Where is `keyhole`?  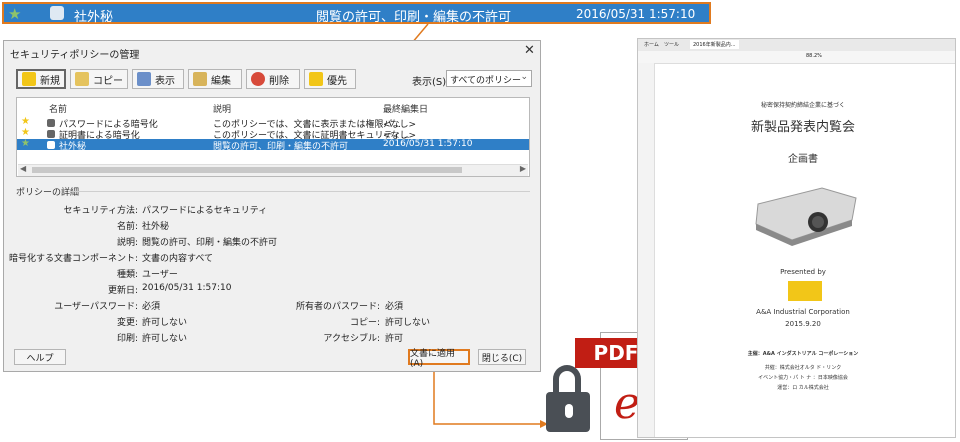
keyhole is located at coordinates (569, 411).